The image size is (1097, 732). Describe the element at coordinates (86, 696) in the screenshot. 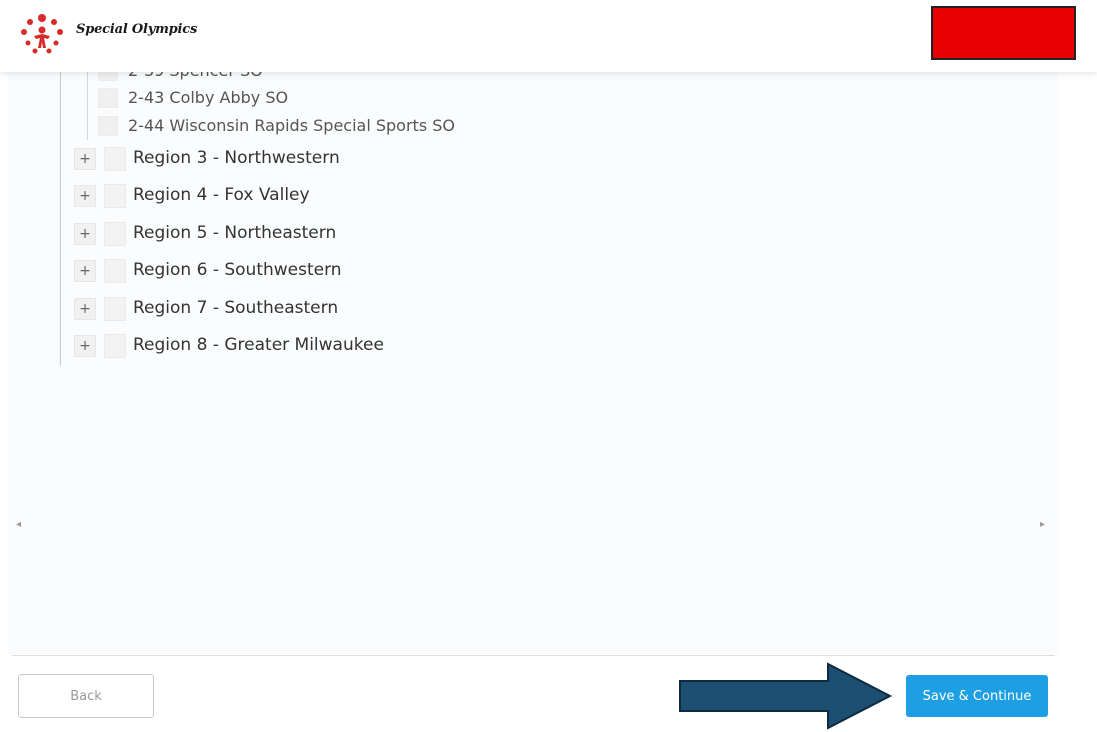

I see `back-button: Back` at that location.